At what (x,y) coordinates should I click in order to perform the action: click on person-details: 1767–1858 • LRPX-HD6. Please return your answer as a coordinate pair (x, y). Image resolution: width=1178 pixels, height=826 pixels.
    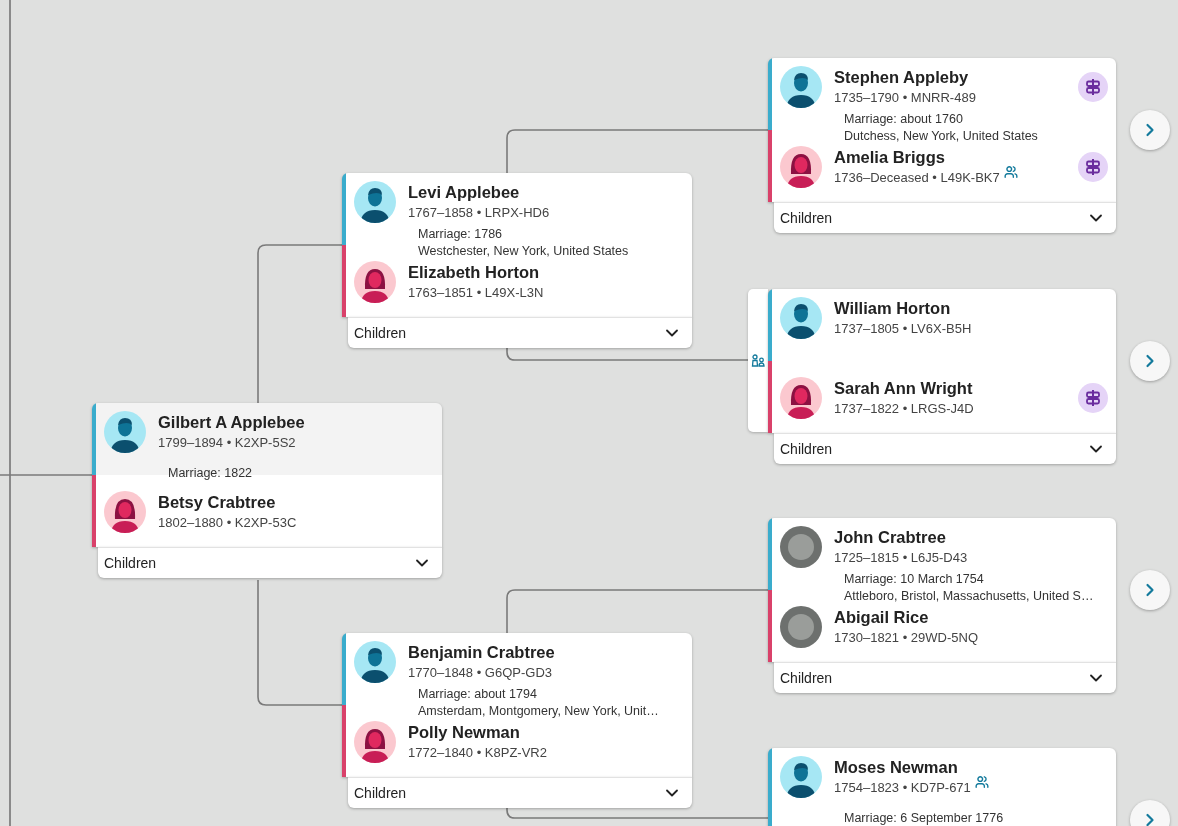
    Looking at the image, I should click on (479, 213).